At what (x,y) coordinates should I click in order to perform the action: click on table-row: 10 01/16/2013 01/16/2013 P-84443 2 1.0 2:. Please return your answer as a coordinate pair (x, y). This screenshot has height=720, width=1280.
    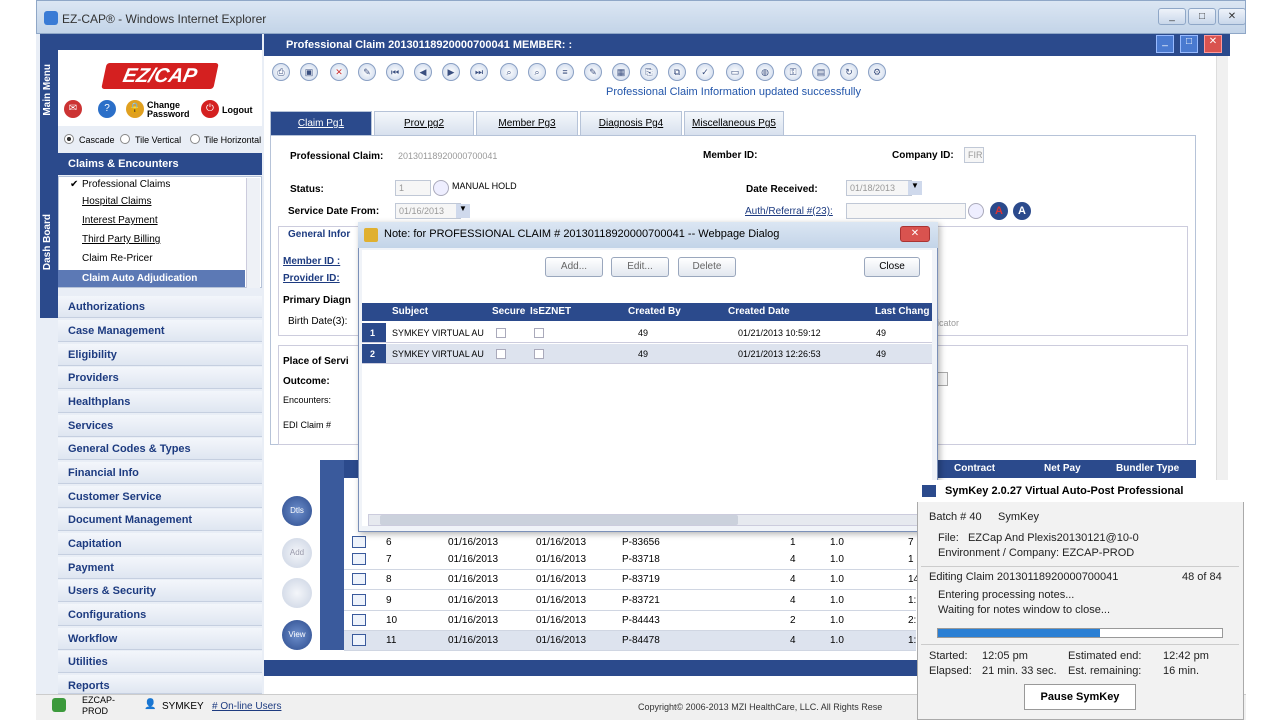
    Looking at the image, I should click on (630, 621).